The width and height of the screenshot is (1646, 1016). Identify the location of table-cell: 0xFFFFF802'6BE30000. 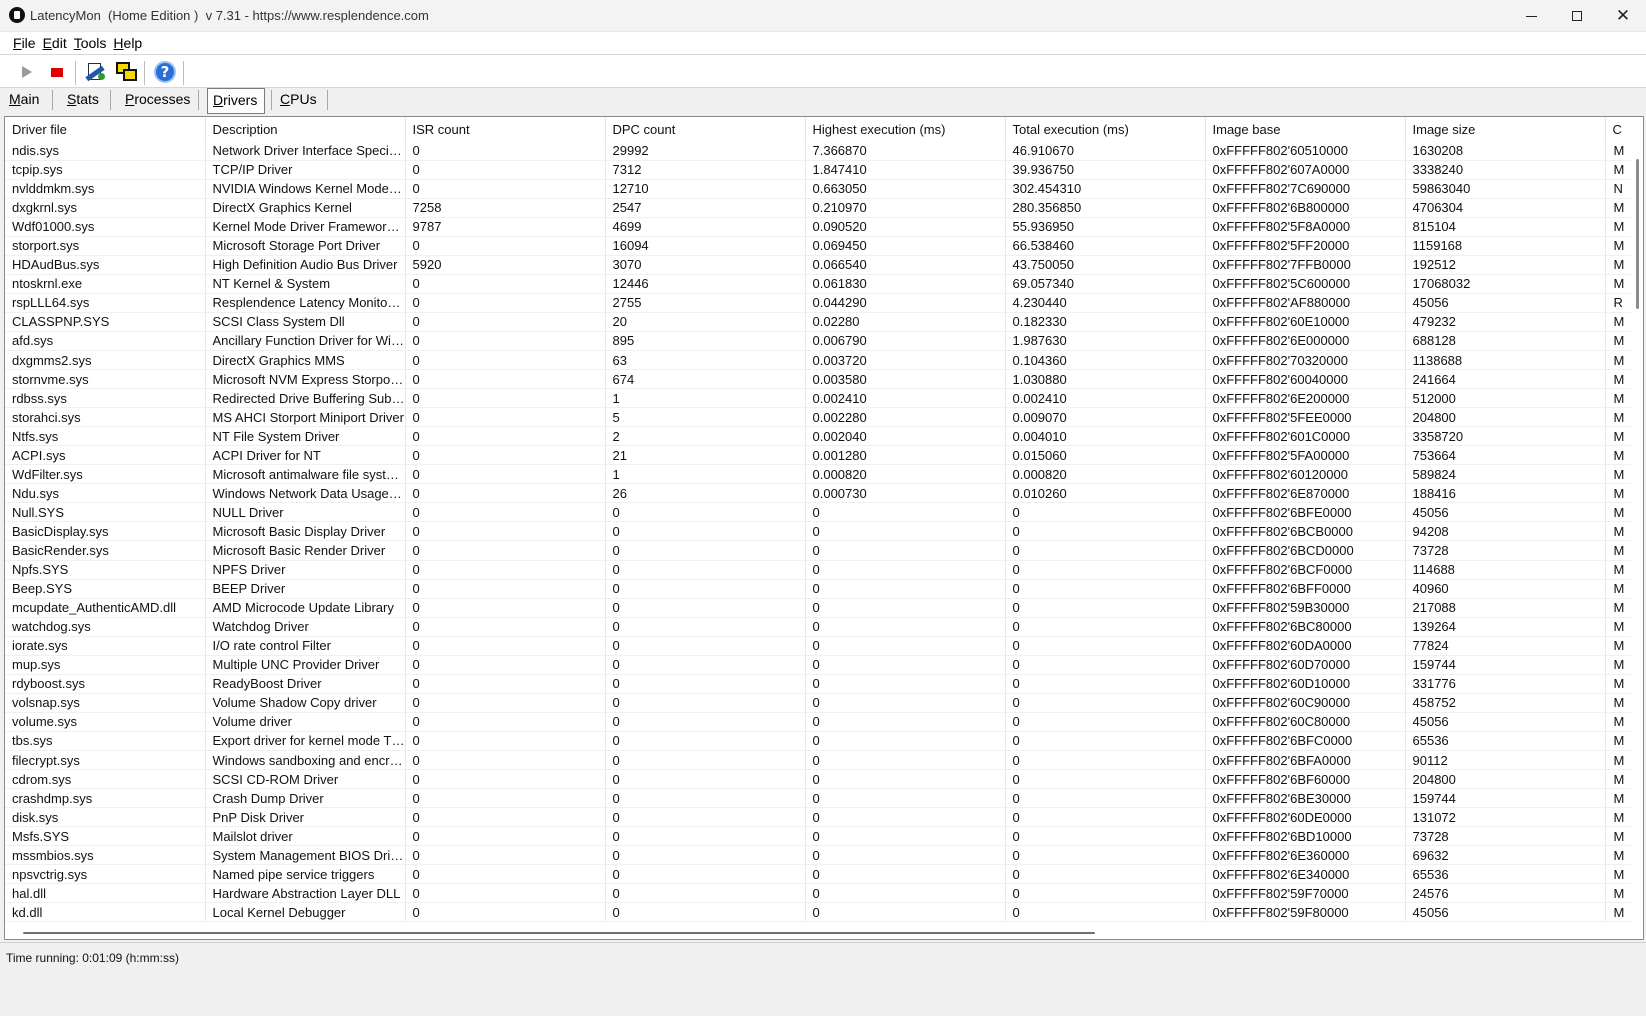
(1305, 798).